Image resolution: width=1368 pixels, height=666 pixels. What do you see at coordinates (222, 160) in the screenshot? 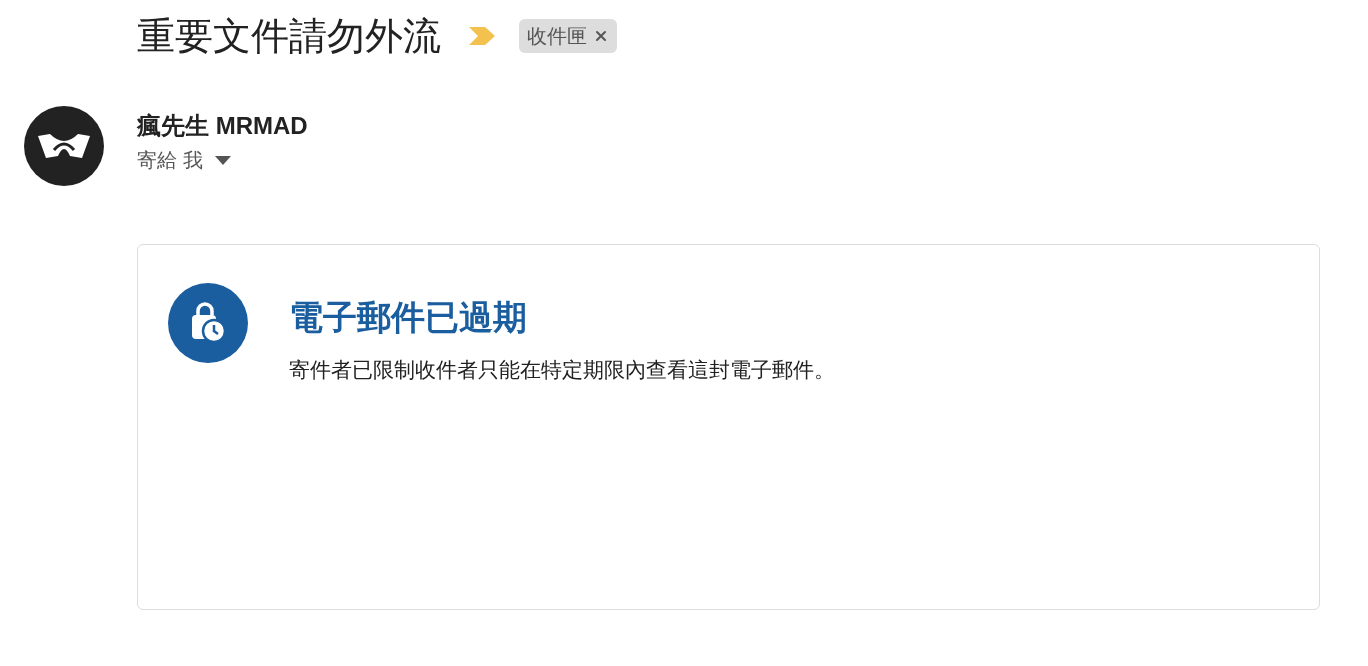
I see `dropdown-caret-icon` at bounding box center [222, 160].